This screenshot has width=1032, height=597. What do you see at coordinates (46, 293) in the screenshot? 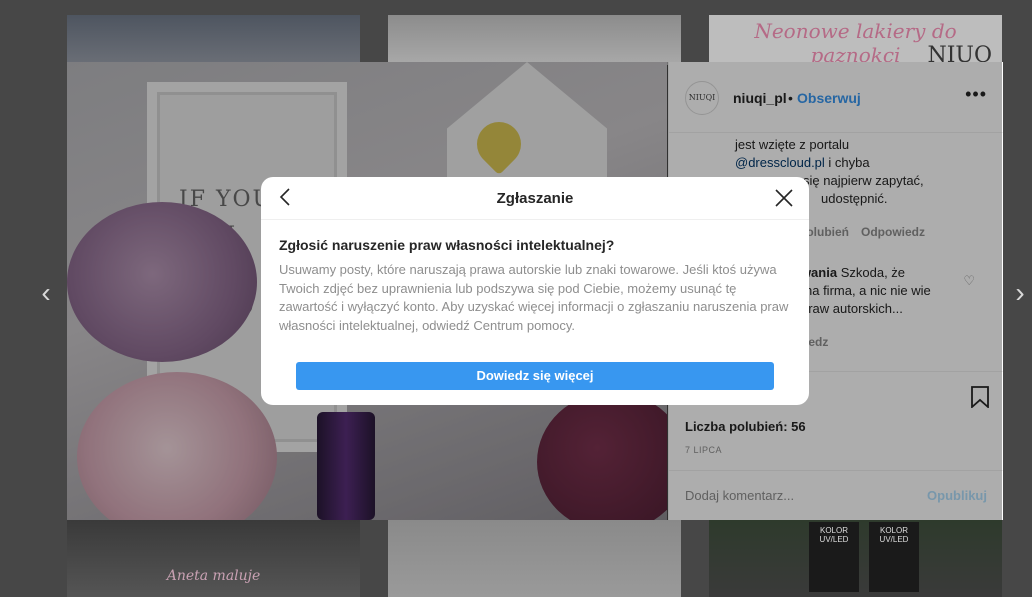
I see `previous-post-arrow-icon: ‹` at bounding box center [46, 293].